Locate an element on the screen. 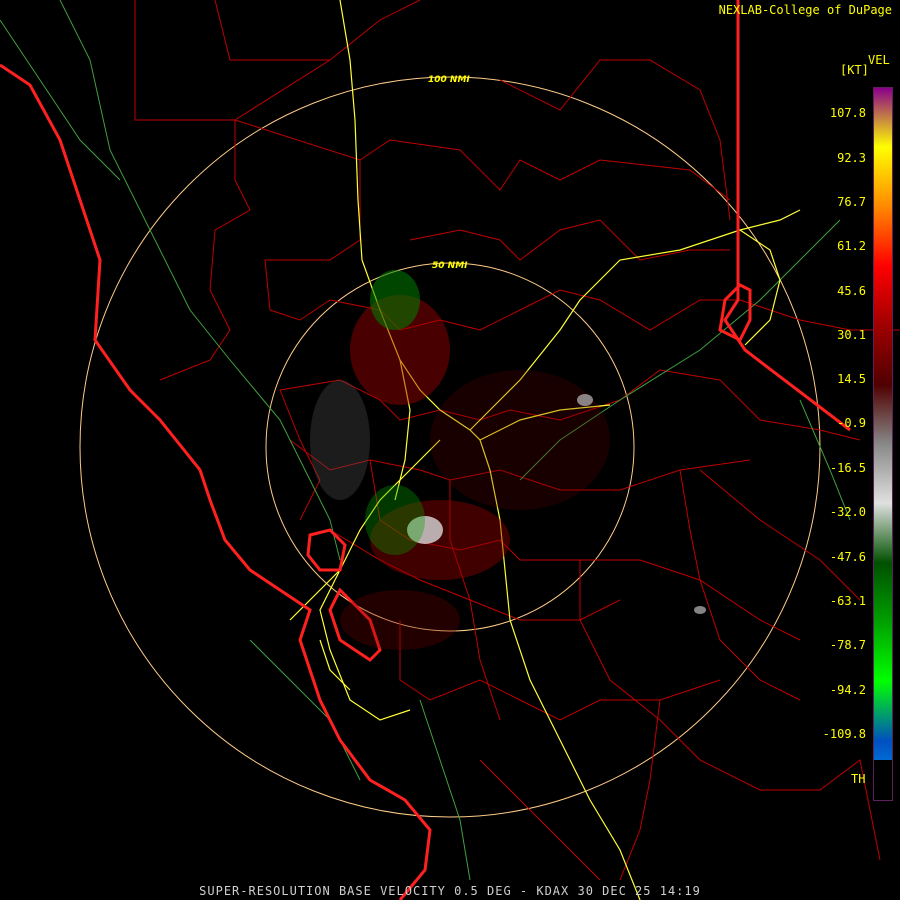 The height and width of the screenshot is (900, 900). colorbar-tick-13: -94.2 is located at coordinates (847, 690).